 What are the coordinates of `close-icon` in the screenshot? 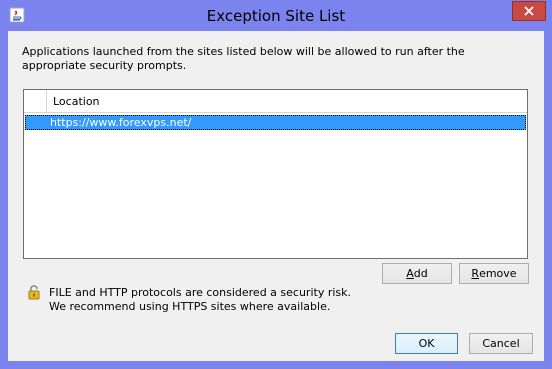 It's located at (529, 11).